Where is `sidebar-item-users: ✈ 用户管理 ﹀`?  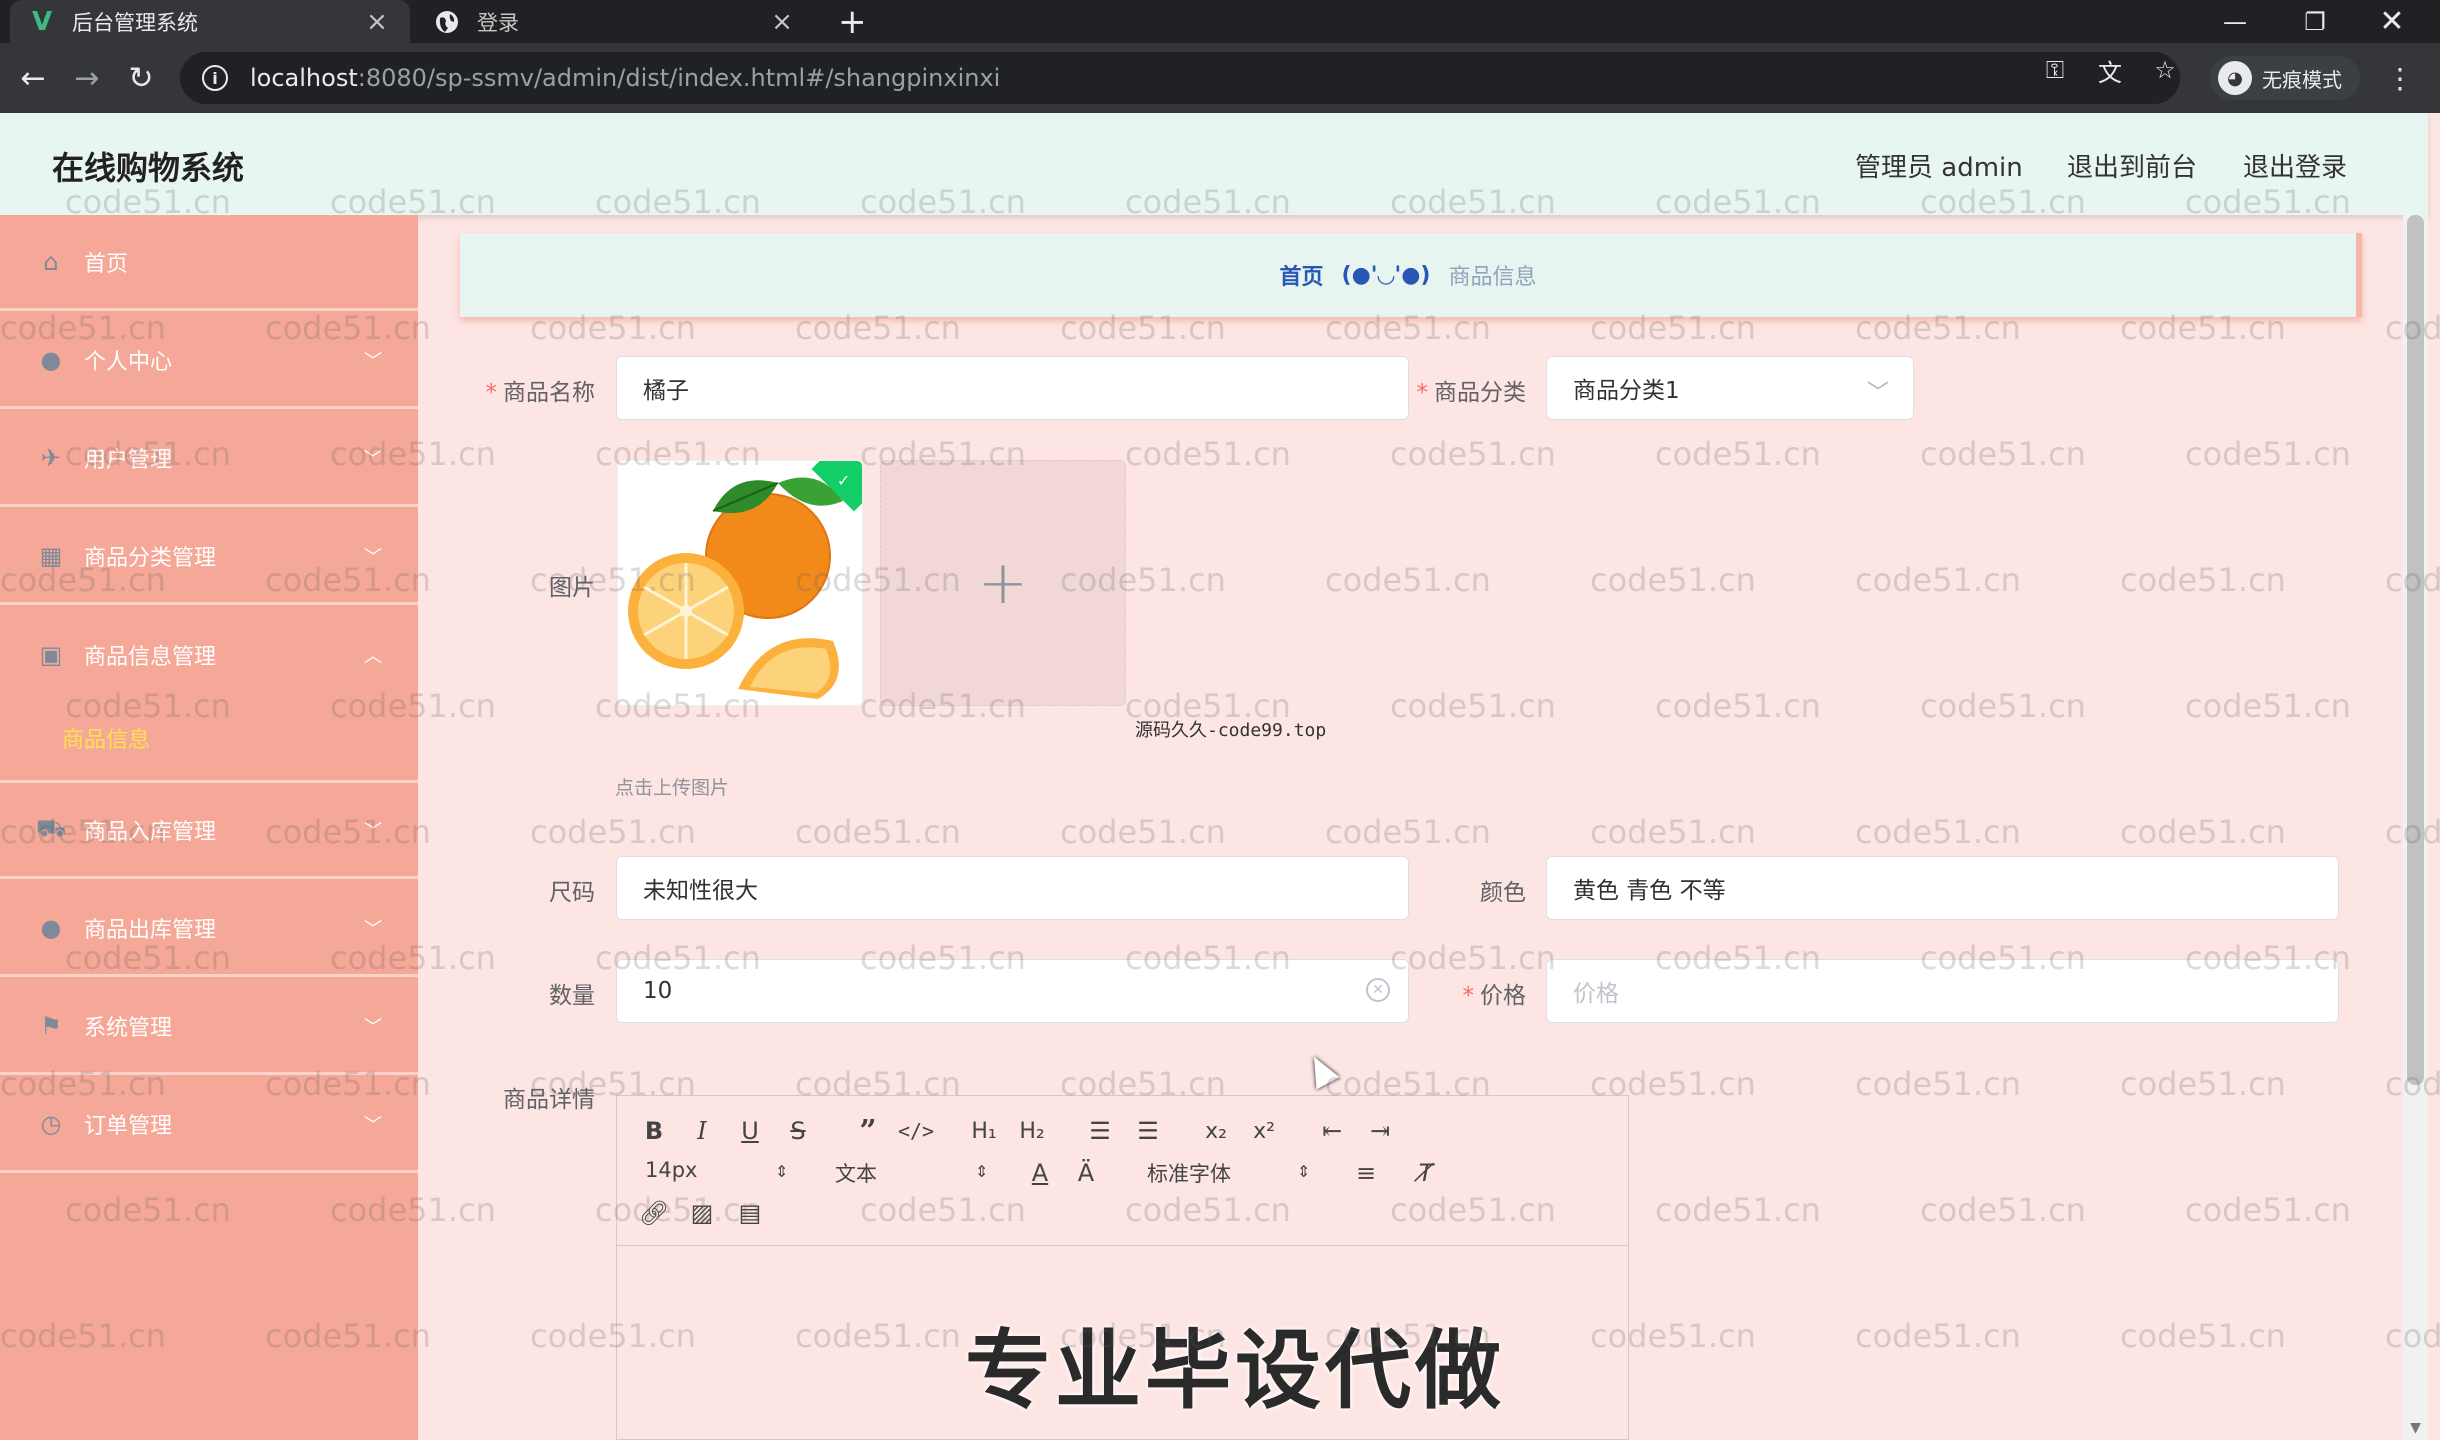 sidebar-item-users: ✈ 用户管理 ﹀ is located at coordinates (209, 459).